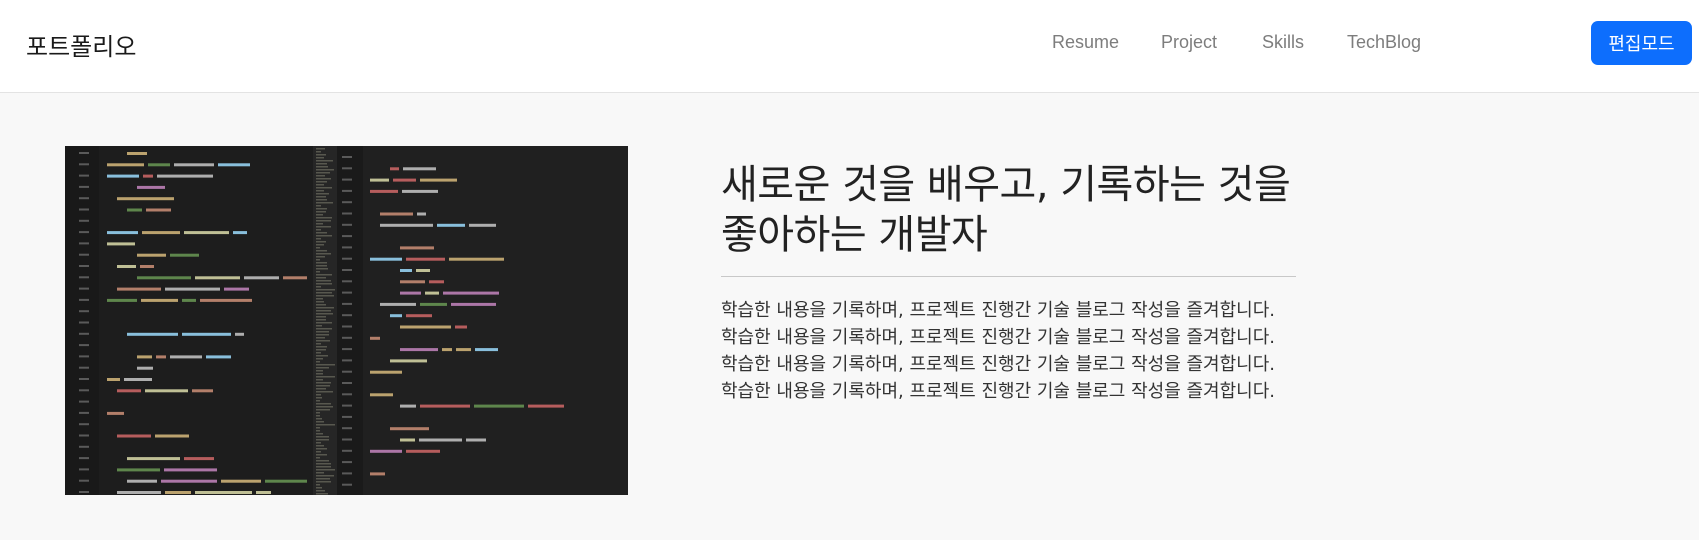  I want to click on nav-link-project: Project, so click(1189, 42).